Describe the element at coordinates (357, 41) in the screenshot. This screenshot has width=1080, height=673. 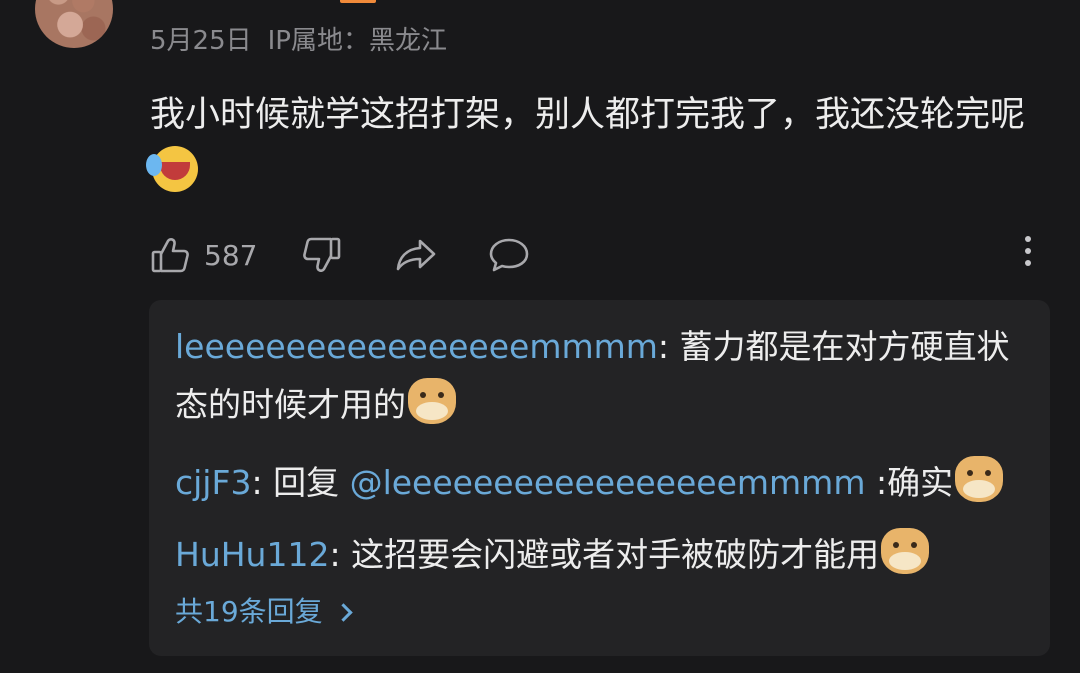
I see `ip-location: IP属地：黑龙江` at that location.